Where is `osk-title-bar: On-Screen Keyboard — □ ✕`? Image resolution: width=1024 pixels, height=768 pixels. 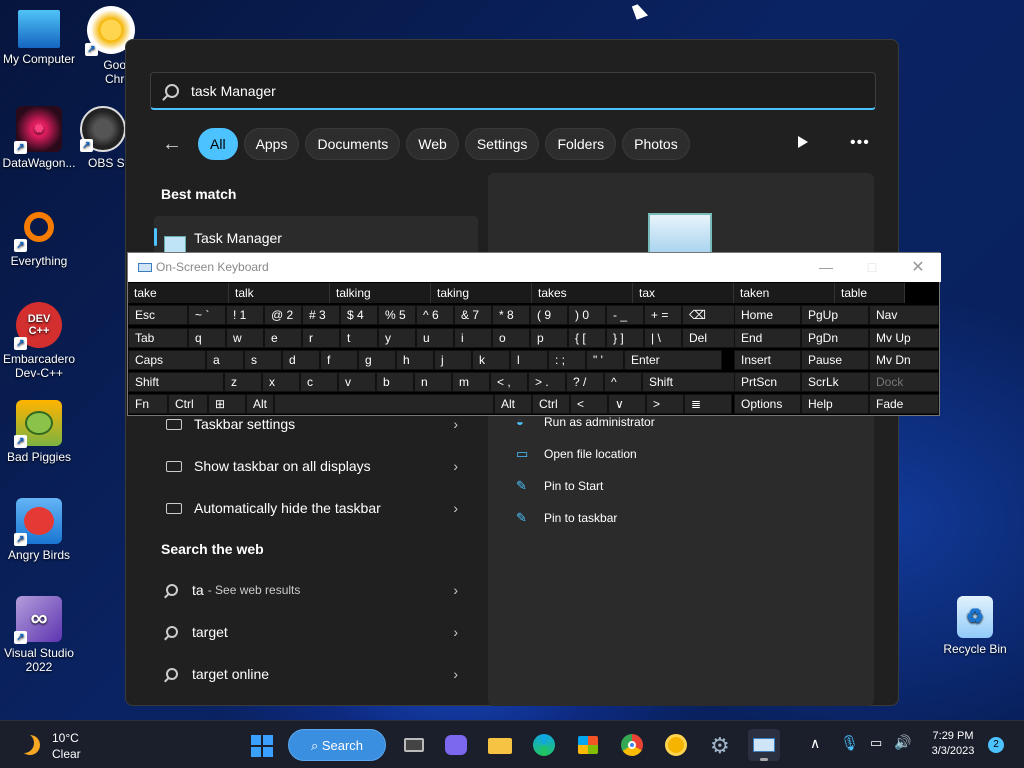 osk-title-bar: On-Screen Keyboard — □ ✕ is located at coordinates (534, 267).